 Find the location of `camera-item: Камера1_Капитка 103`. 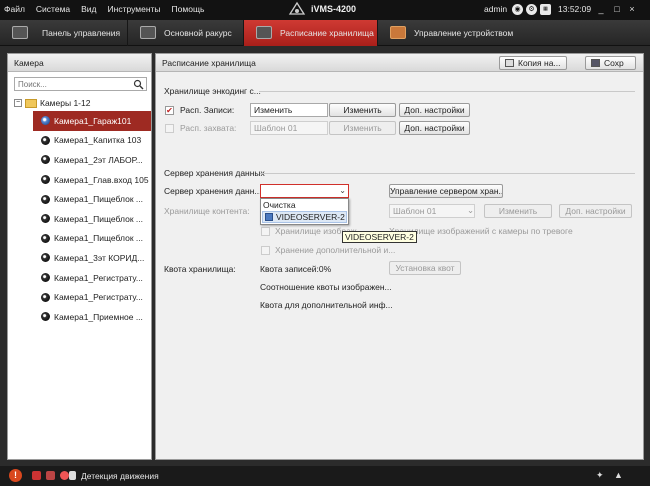

camera-item: Камера1_Капитка 103 is located at coordinates (92, 141).